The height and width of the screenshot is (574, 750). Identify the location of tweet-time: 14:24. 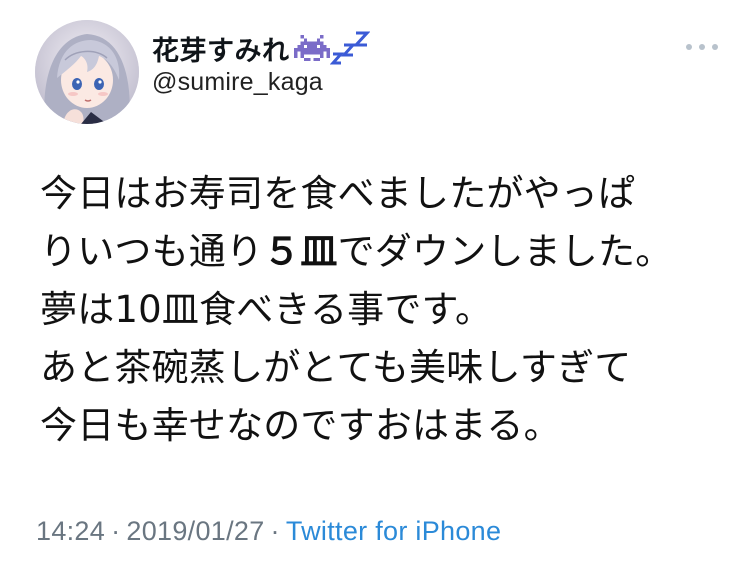
(70, 531).